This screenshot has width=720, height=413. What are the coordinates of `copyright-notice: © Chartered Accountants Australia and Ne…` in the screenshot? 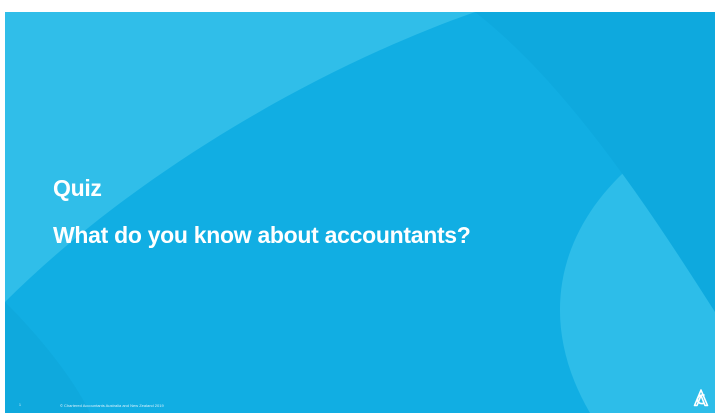 It's located at (112, 405).